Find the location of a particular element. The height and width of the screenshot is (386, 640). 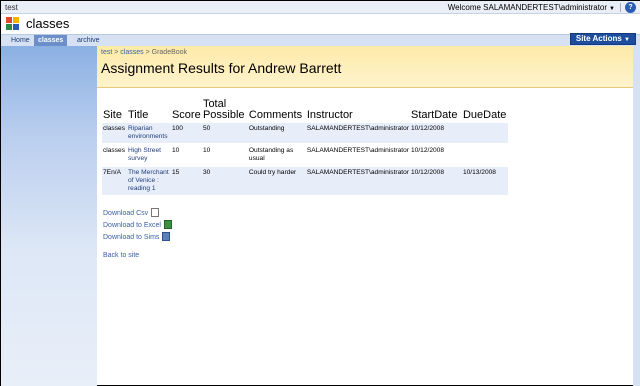

cell-comments: Could try harder is located at coordinates (276, 181).